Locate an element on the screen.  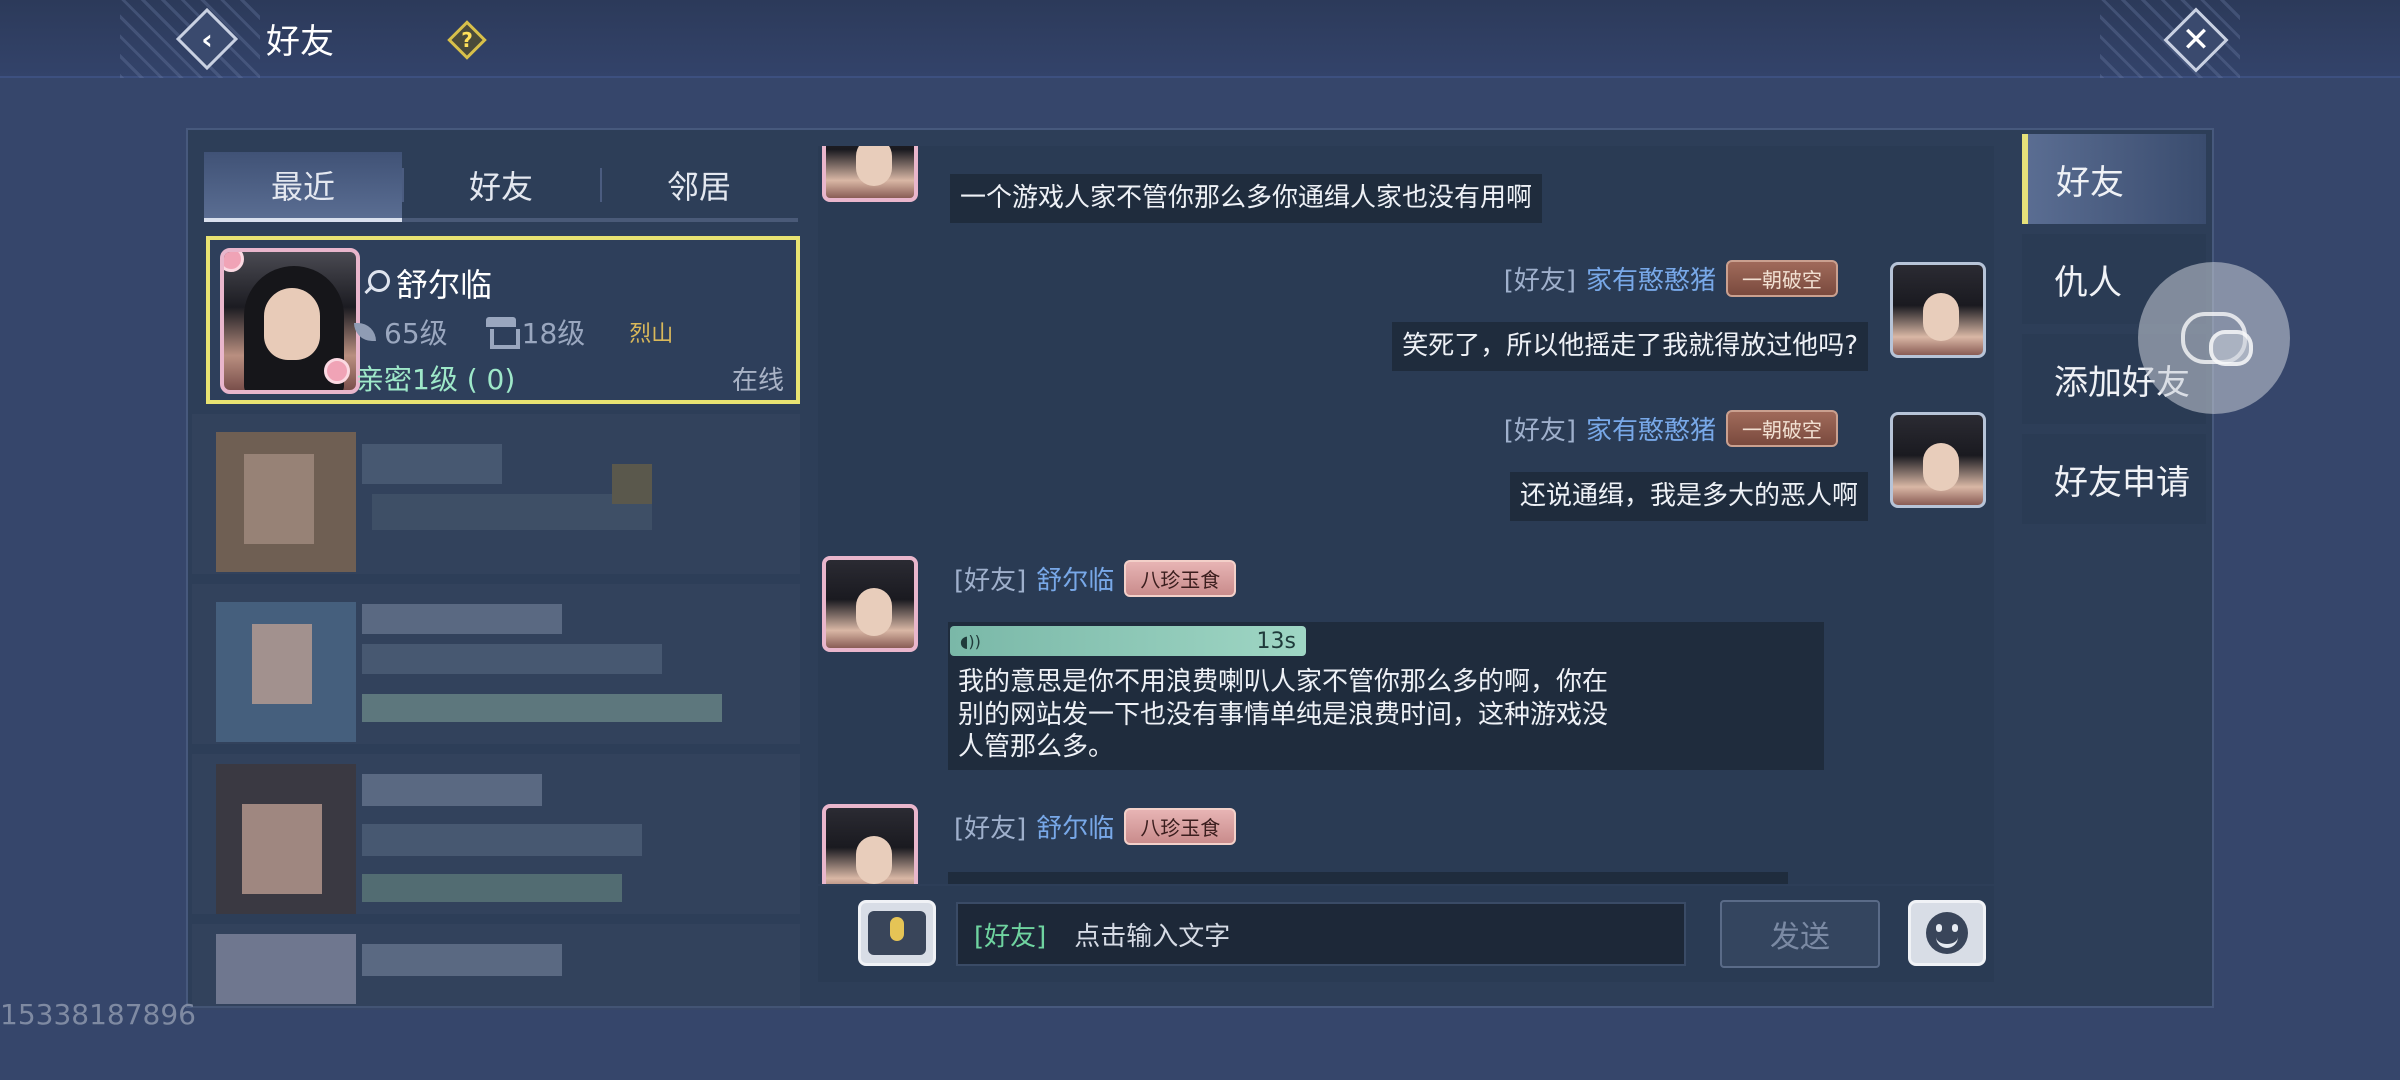
intimacy-level: 亲密1级 ( 0) is located at coordinates (436, 379).